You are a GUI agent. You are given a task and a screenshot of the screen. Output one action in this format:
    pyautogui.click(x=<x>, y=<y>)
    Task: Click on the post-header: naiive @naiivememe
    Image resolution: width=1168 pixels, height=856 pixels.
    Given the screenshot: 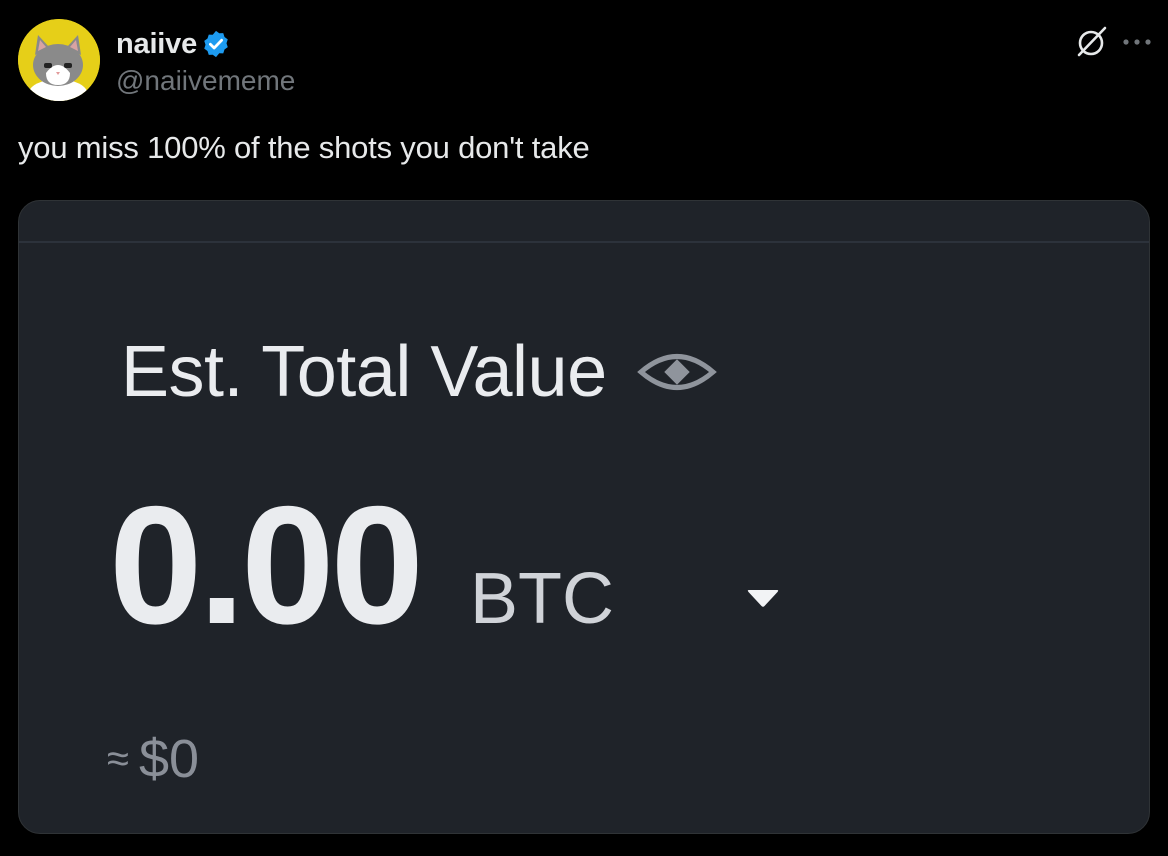 What is the action you would take?
    pyautogui.click(x=156, y=60)
    